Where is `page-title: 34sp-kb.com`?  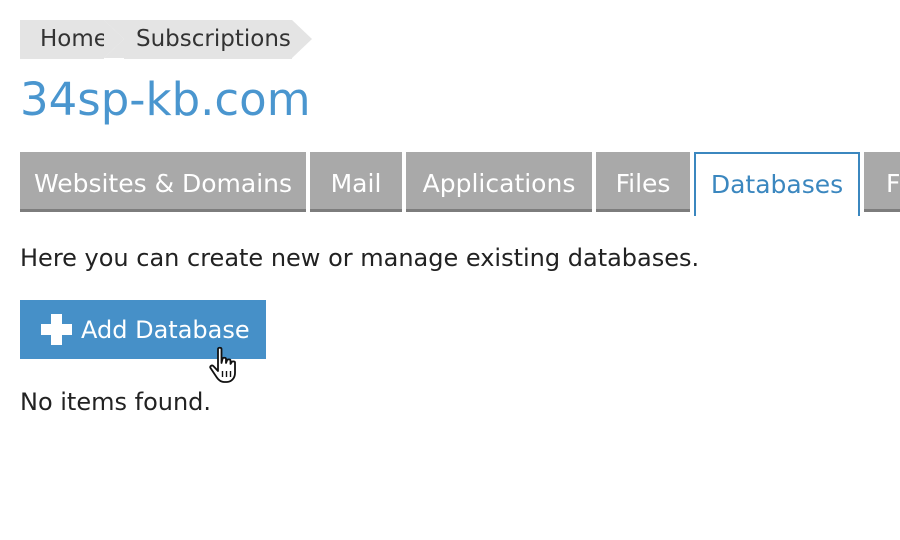
page-title: 34sp-kb.com is located at coordinates (165, 99).